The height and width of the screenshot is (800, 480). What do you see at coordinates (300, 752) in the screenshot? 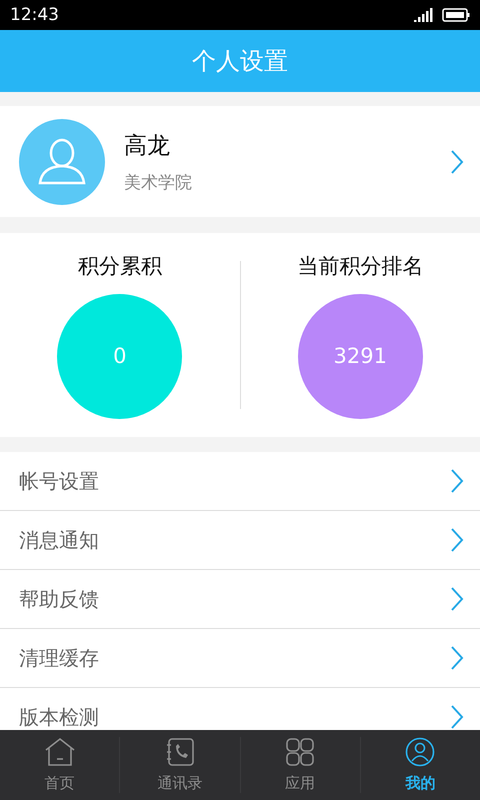
I see `grid-icon` at bounding box center [300, 752].